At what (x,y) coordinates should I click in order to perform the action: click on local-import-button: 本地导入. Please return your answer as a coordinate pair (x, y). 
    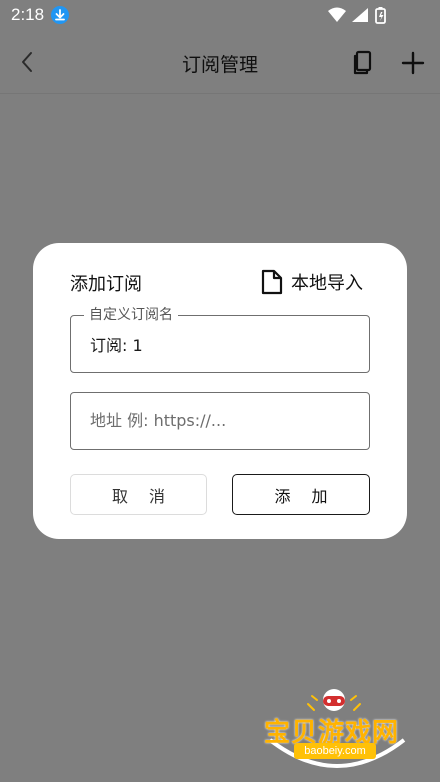
    Looking at the image, I should click on (312, 282).